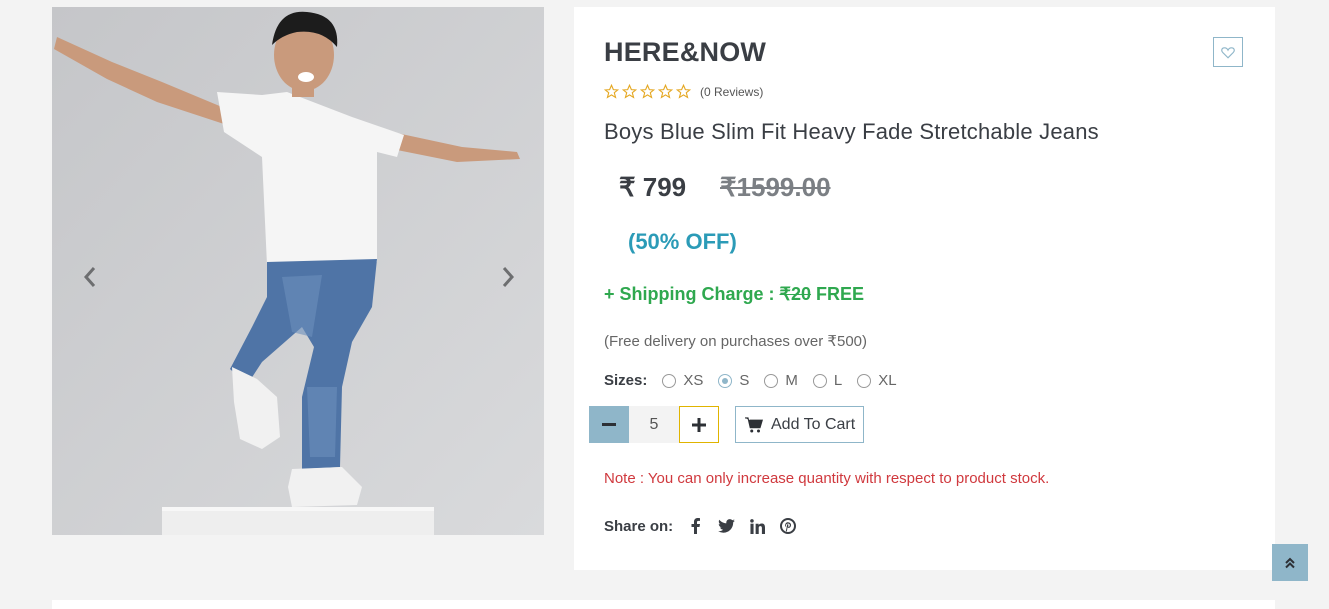  Describe the element at coordinates (758, 380) in the screenshot. I see `size-selector: Sizes: XS S M L XL` at that location.